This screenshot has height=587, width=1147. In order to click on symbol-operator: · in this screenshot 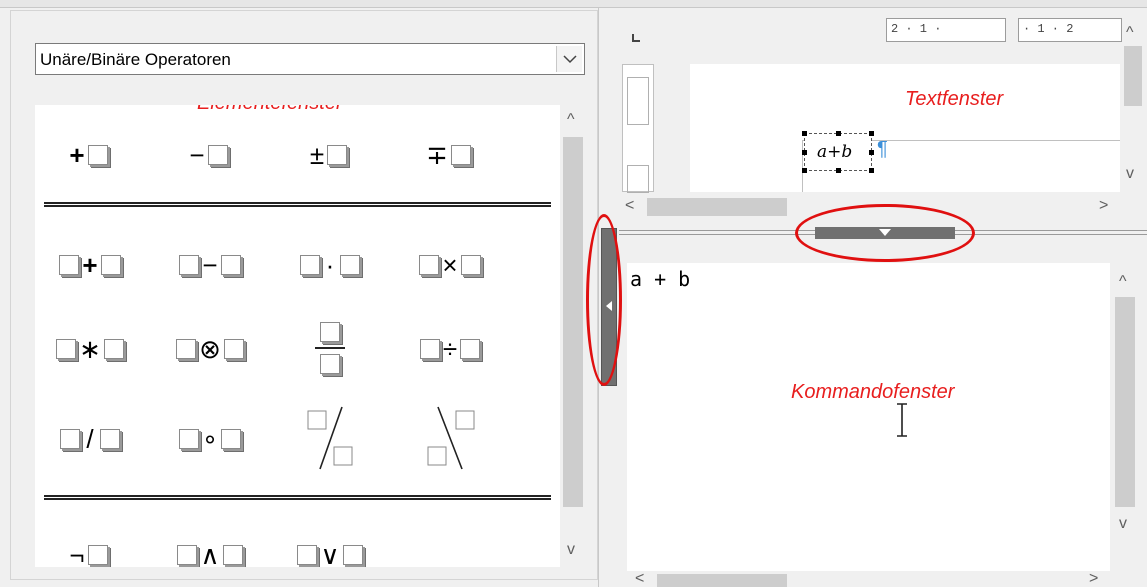, I will do `click(330, 265)`.